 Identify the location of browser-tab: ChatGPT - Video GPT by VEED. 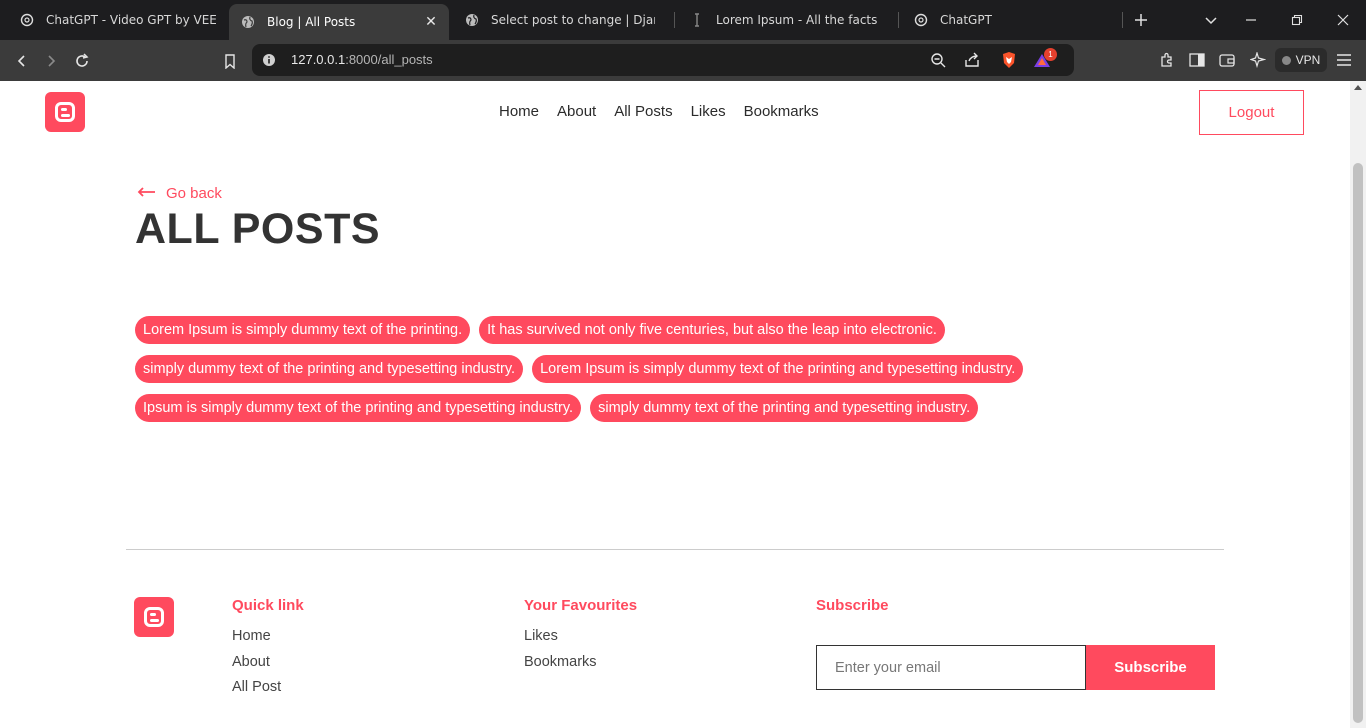
(117, 20).